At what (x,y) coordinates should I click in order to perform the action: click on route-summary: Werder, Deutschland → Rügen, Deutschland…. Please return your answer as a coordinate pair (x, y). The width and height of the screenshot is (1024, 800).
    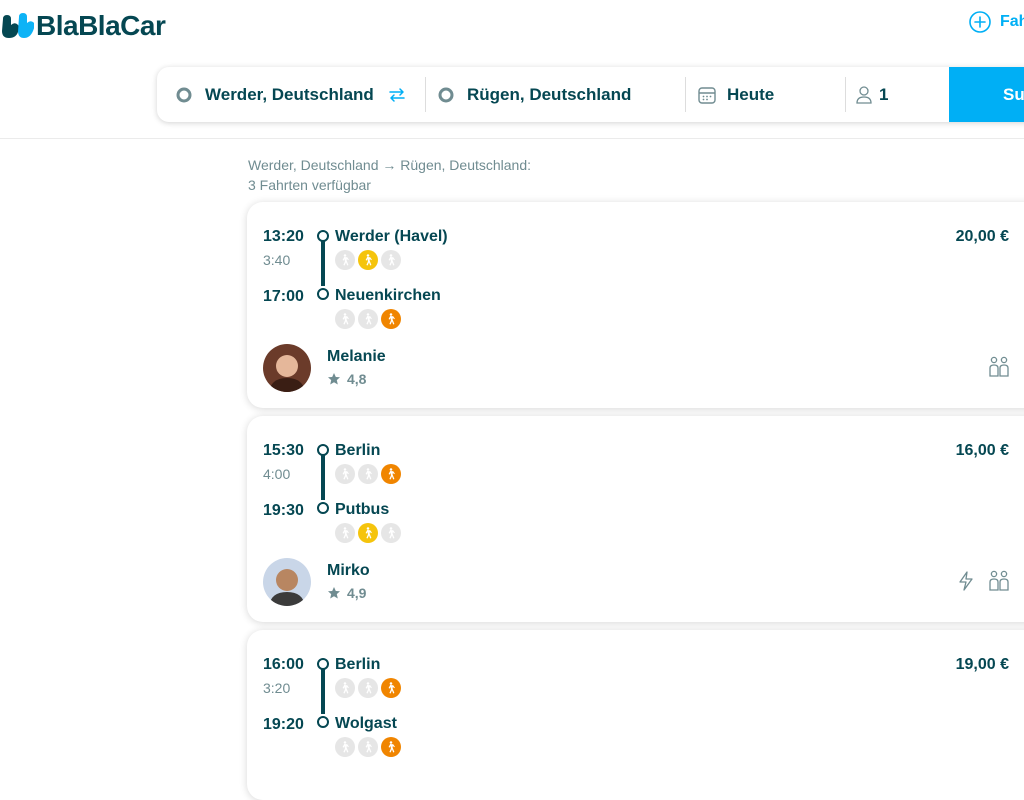
    Looking at the image, I should click on (390, 165).